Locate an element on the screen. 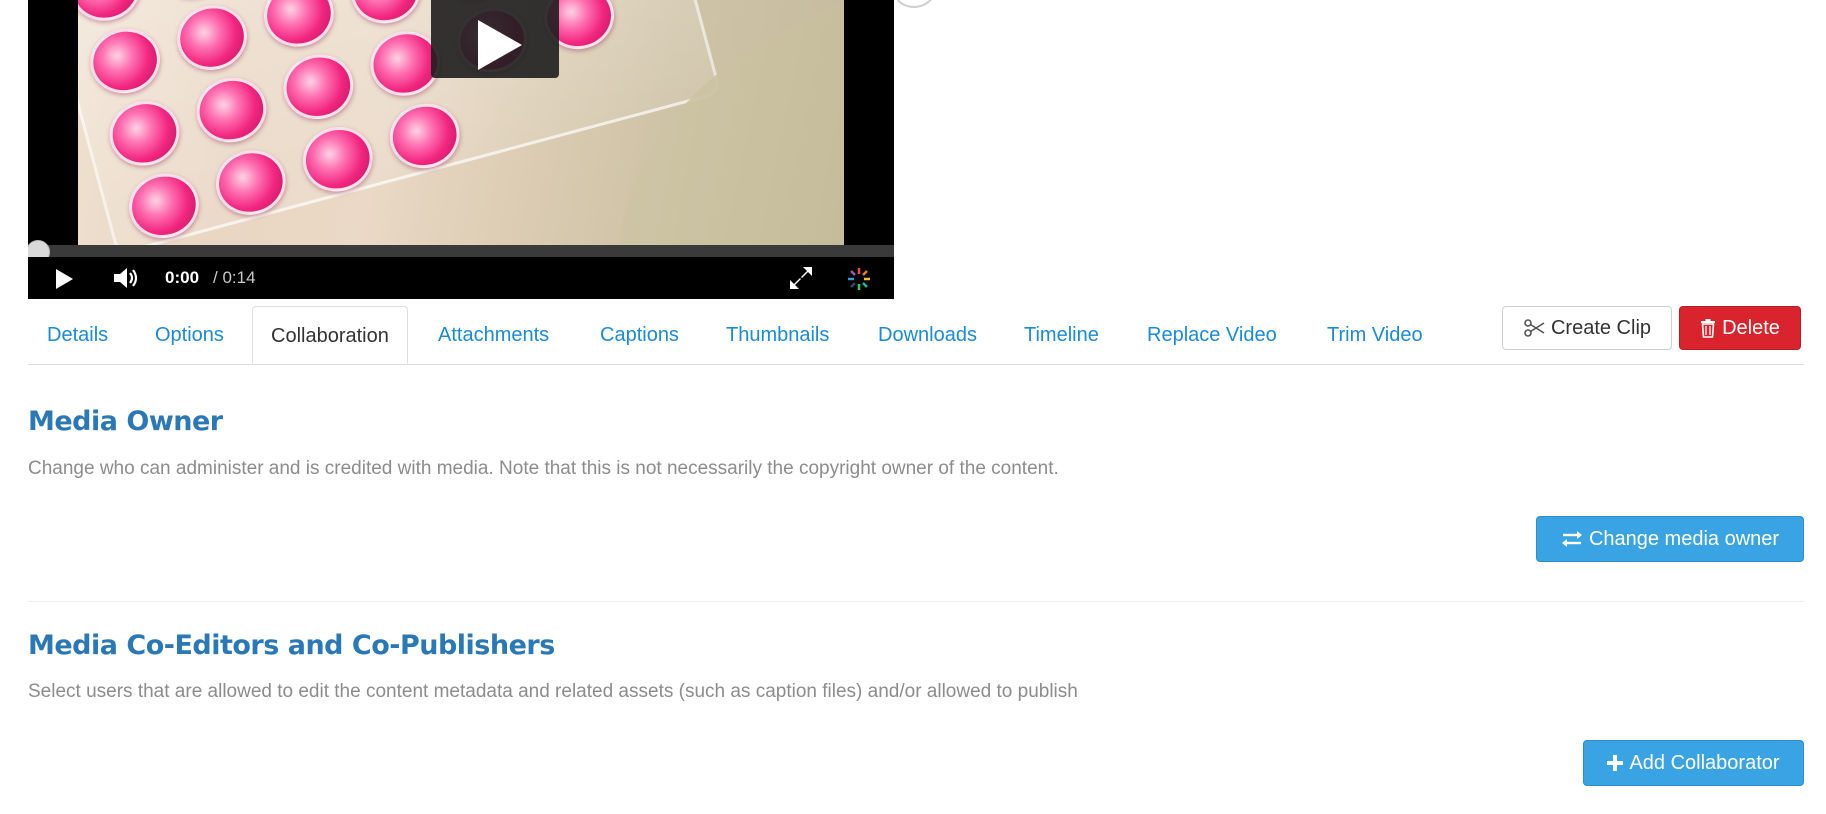 The image size is (1826, 814). tab-timeline: Timeline is located at coordinates (1061, 335).